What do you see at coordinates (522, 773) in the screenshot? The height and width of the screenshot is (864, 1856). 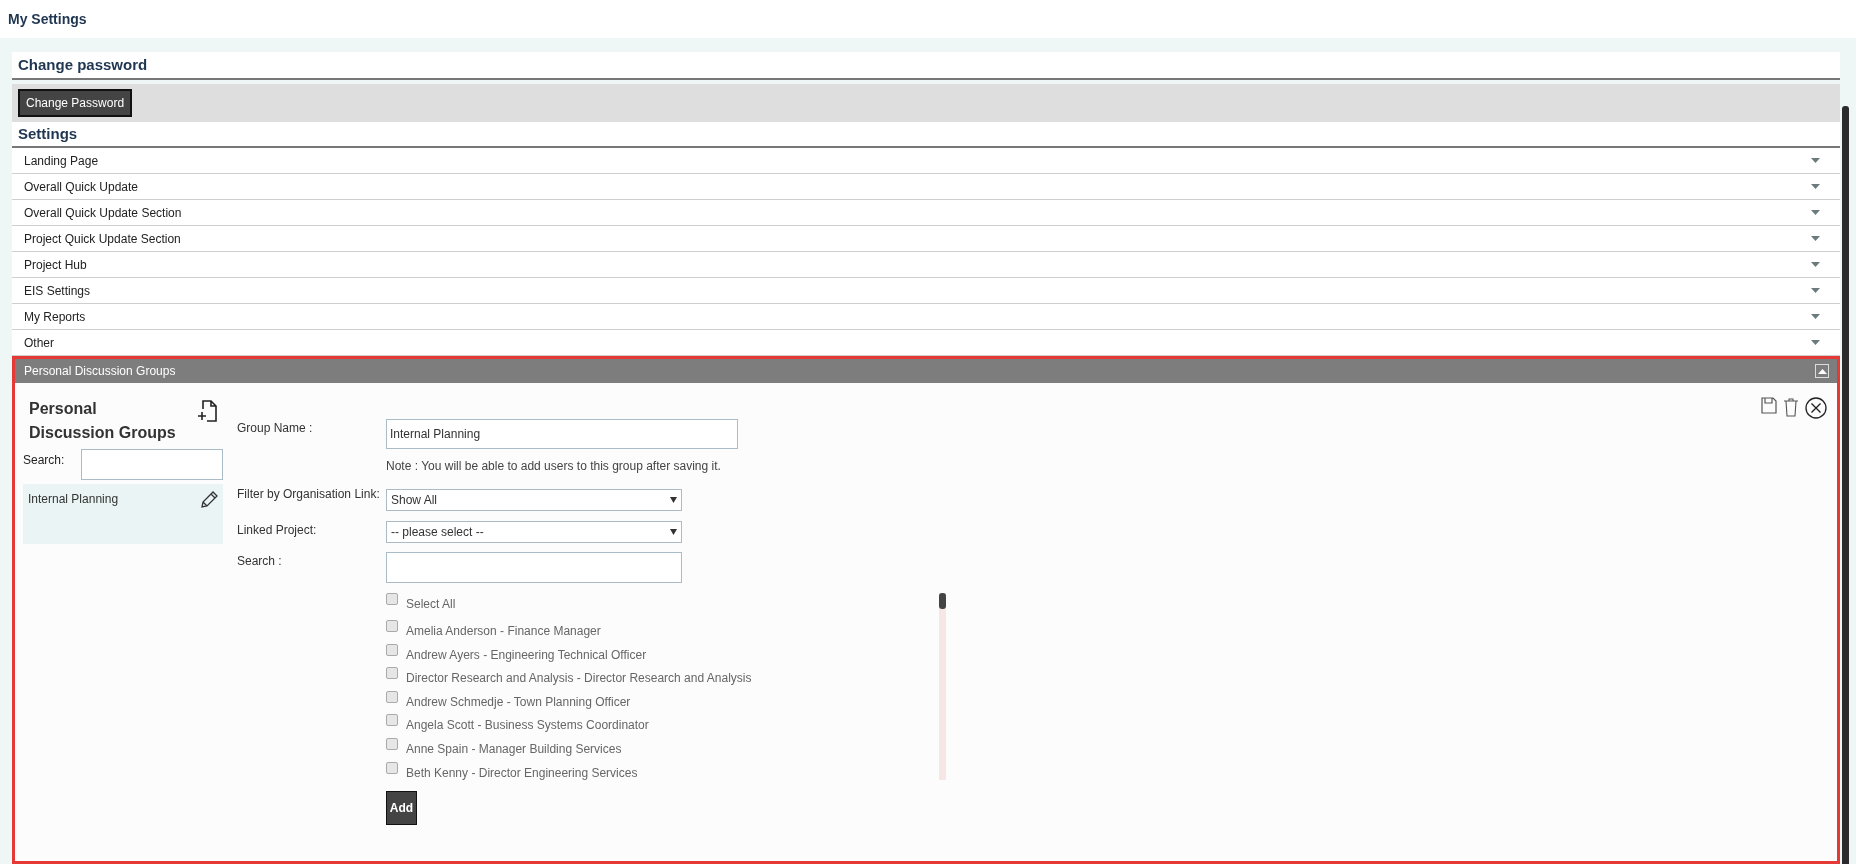 I see `checkbox-label: Beth Kenny - Director Engineering Services` at bounding box center [522, 773].